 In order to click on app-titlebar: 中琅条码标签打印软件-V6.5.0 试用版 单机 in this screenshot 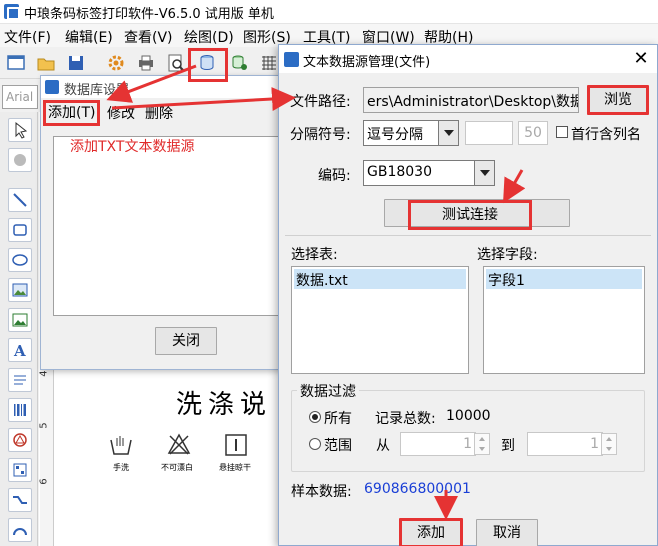, I will do `click(329, 12)`.